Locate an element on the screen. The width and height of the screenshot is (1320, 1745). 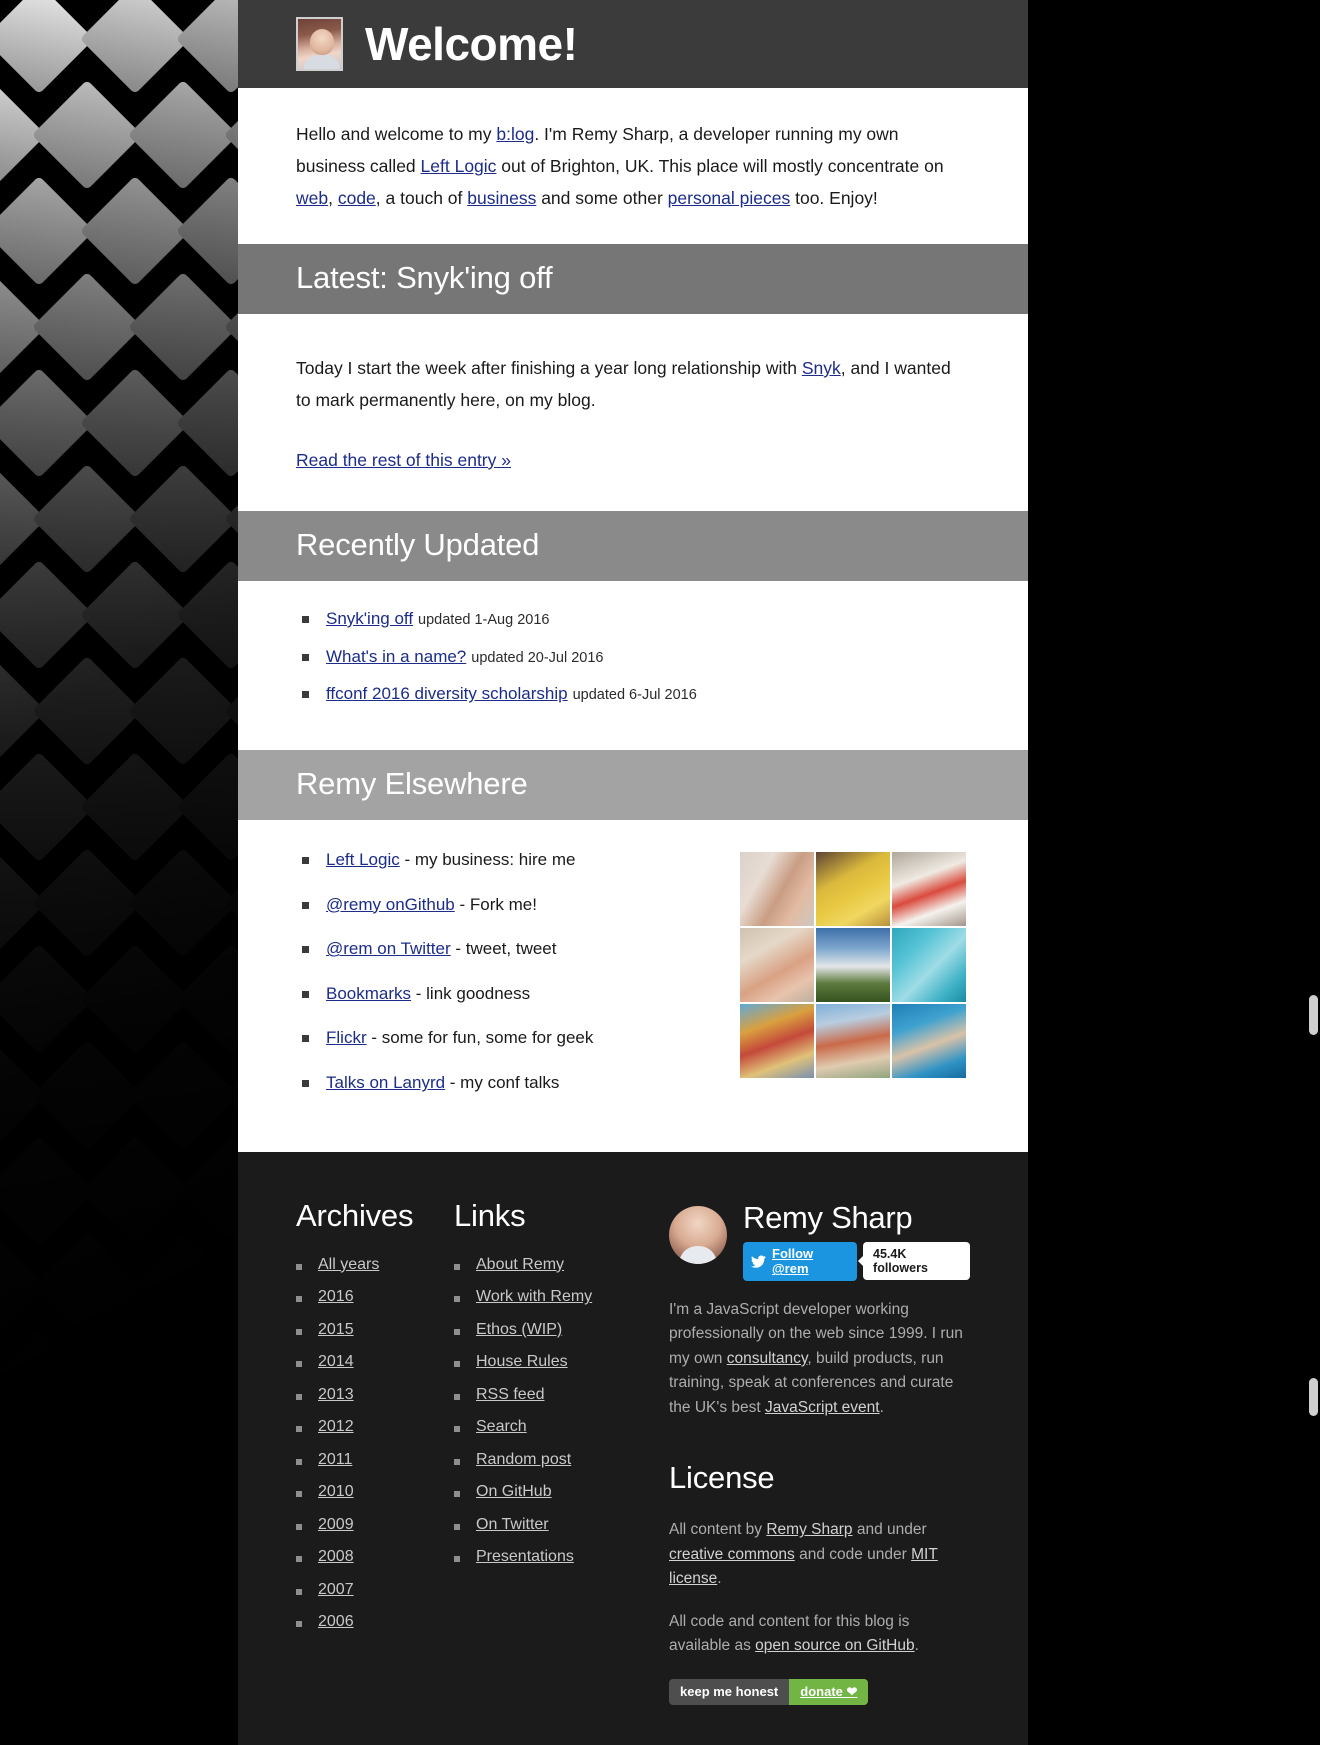
twitter-follow-row: Follow @rem 45.4K followers is located at coordinates (856, 1261).